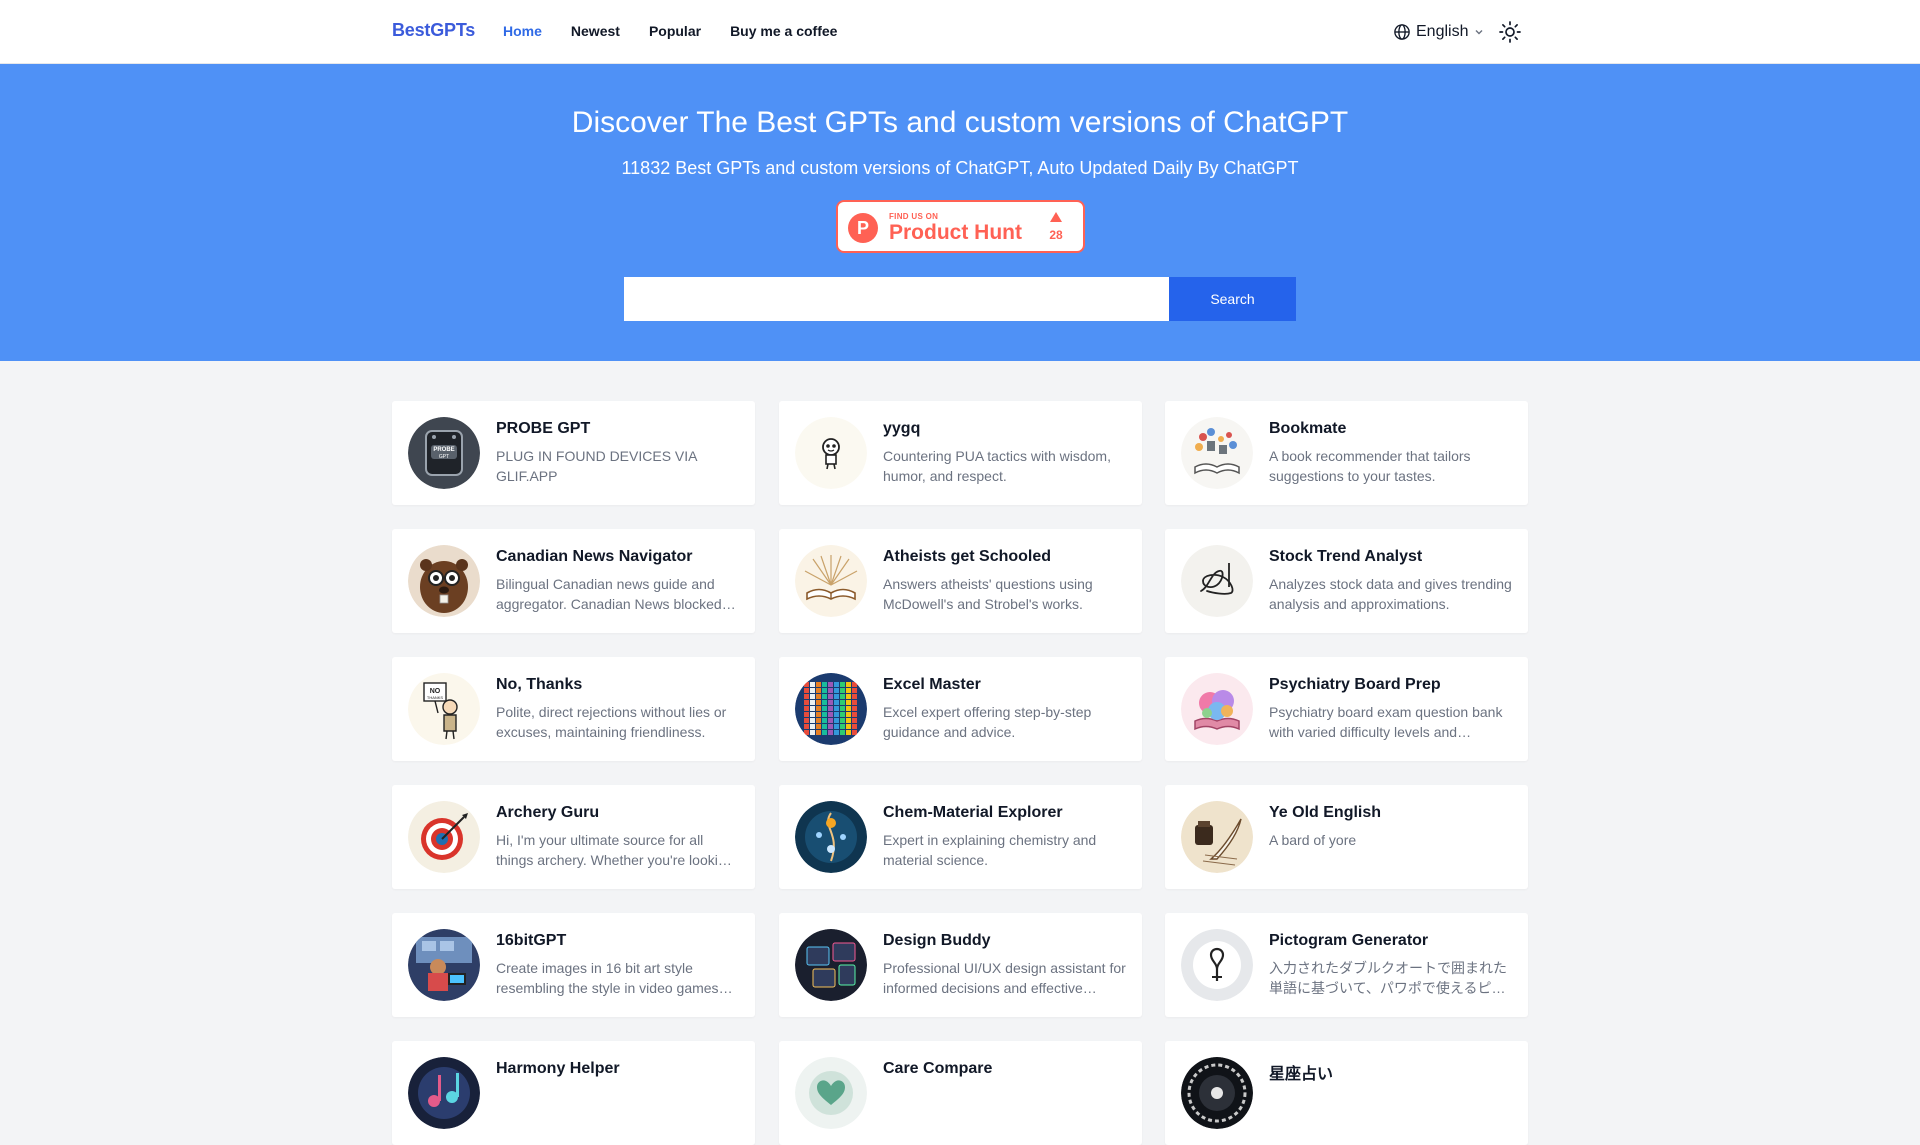 This screenshot has width=1920, height=1145. I want to click on gpt-card-title: Design Buddy, so click(937, 940).